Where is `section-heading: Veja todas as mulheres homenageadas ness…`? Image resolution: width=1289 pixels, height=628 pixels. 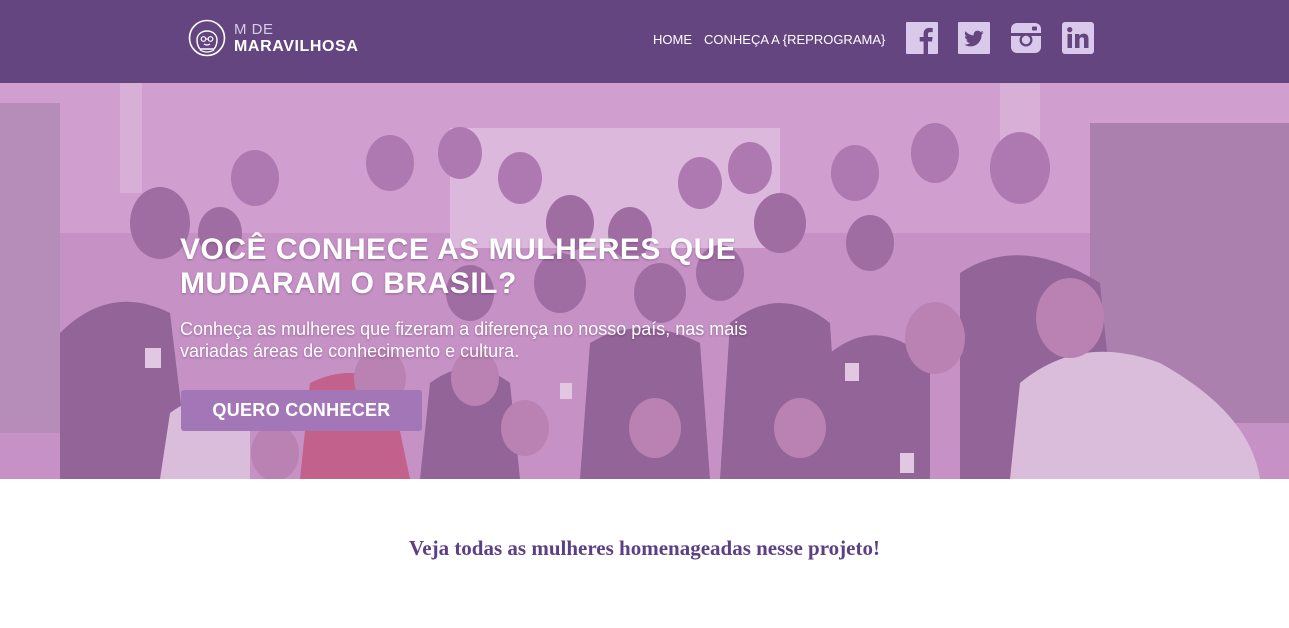 section-heading: Veja todas as mulheres homenageadas ness… is located at coordinates (644, 548).